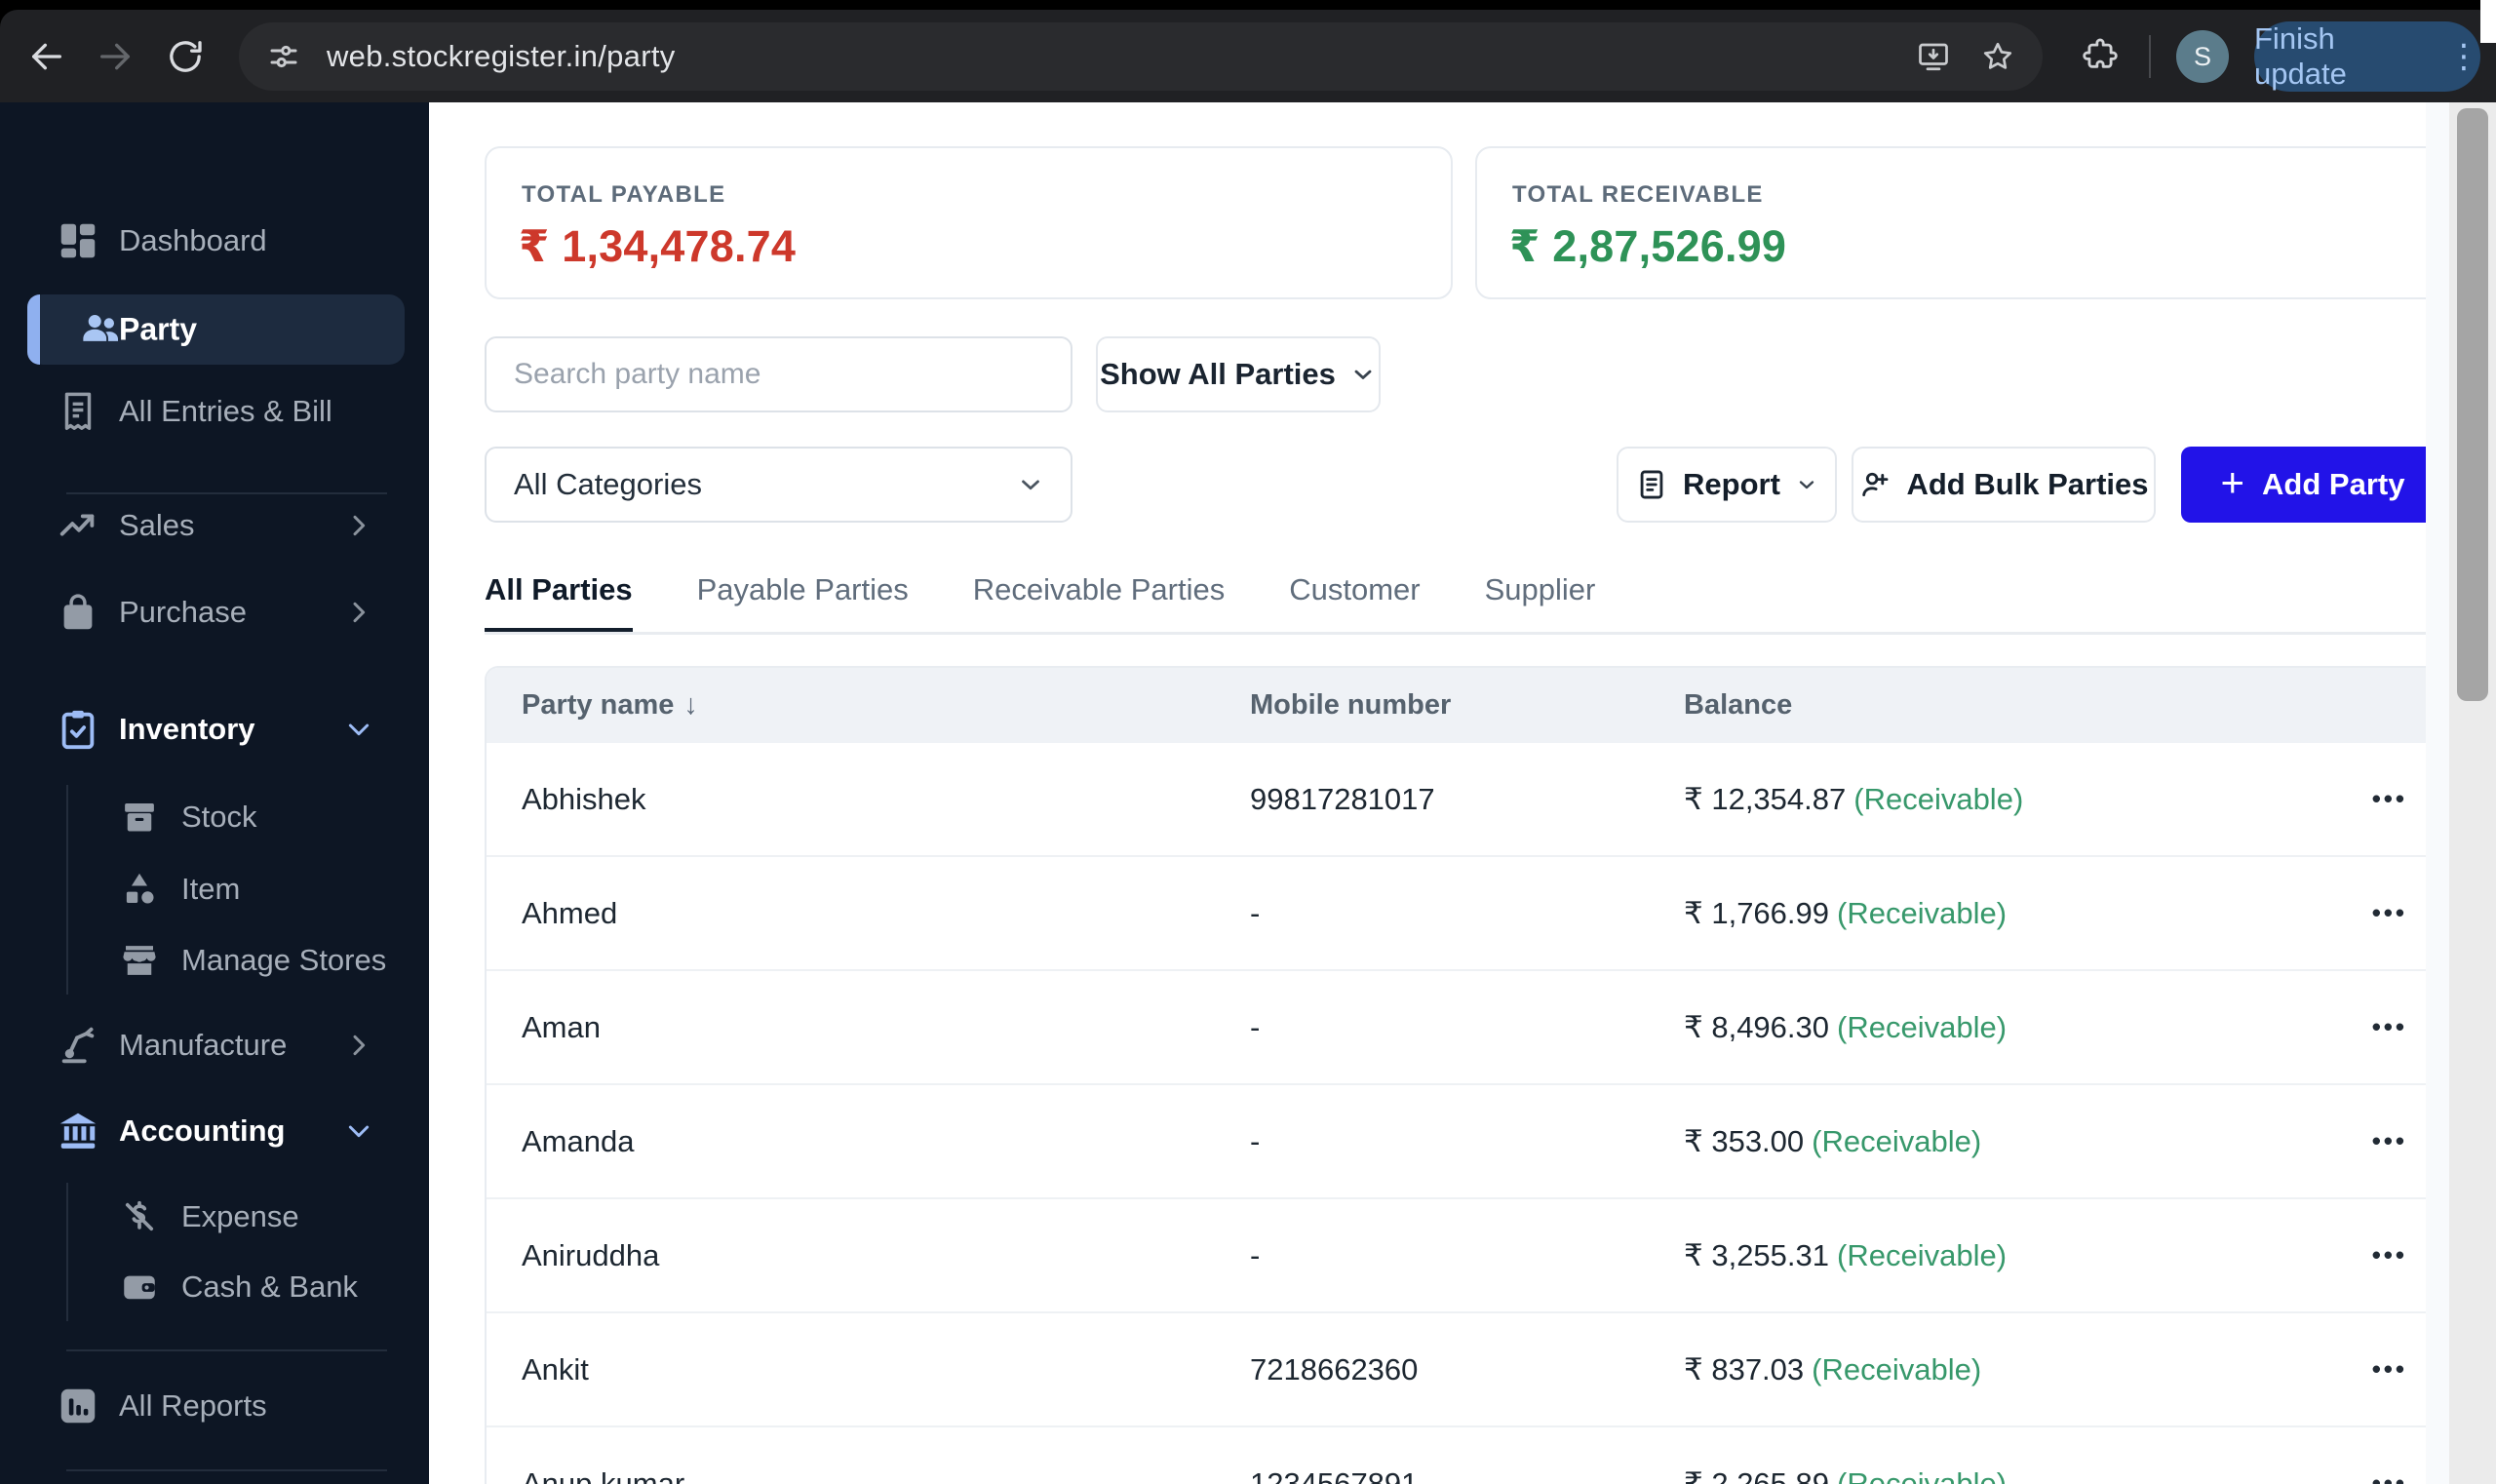 Image resolution: width=2496 pixels, height=1484 pixels. What do you see at coordinates (2300, 56) in the screenshot?
I see `finish-update-label: Finish update` at bounding box center [2300, 56].